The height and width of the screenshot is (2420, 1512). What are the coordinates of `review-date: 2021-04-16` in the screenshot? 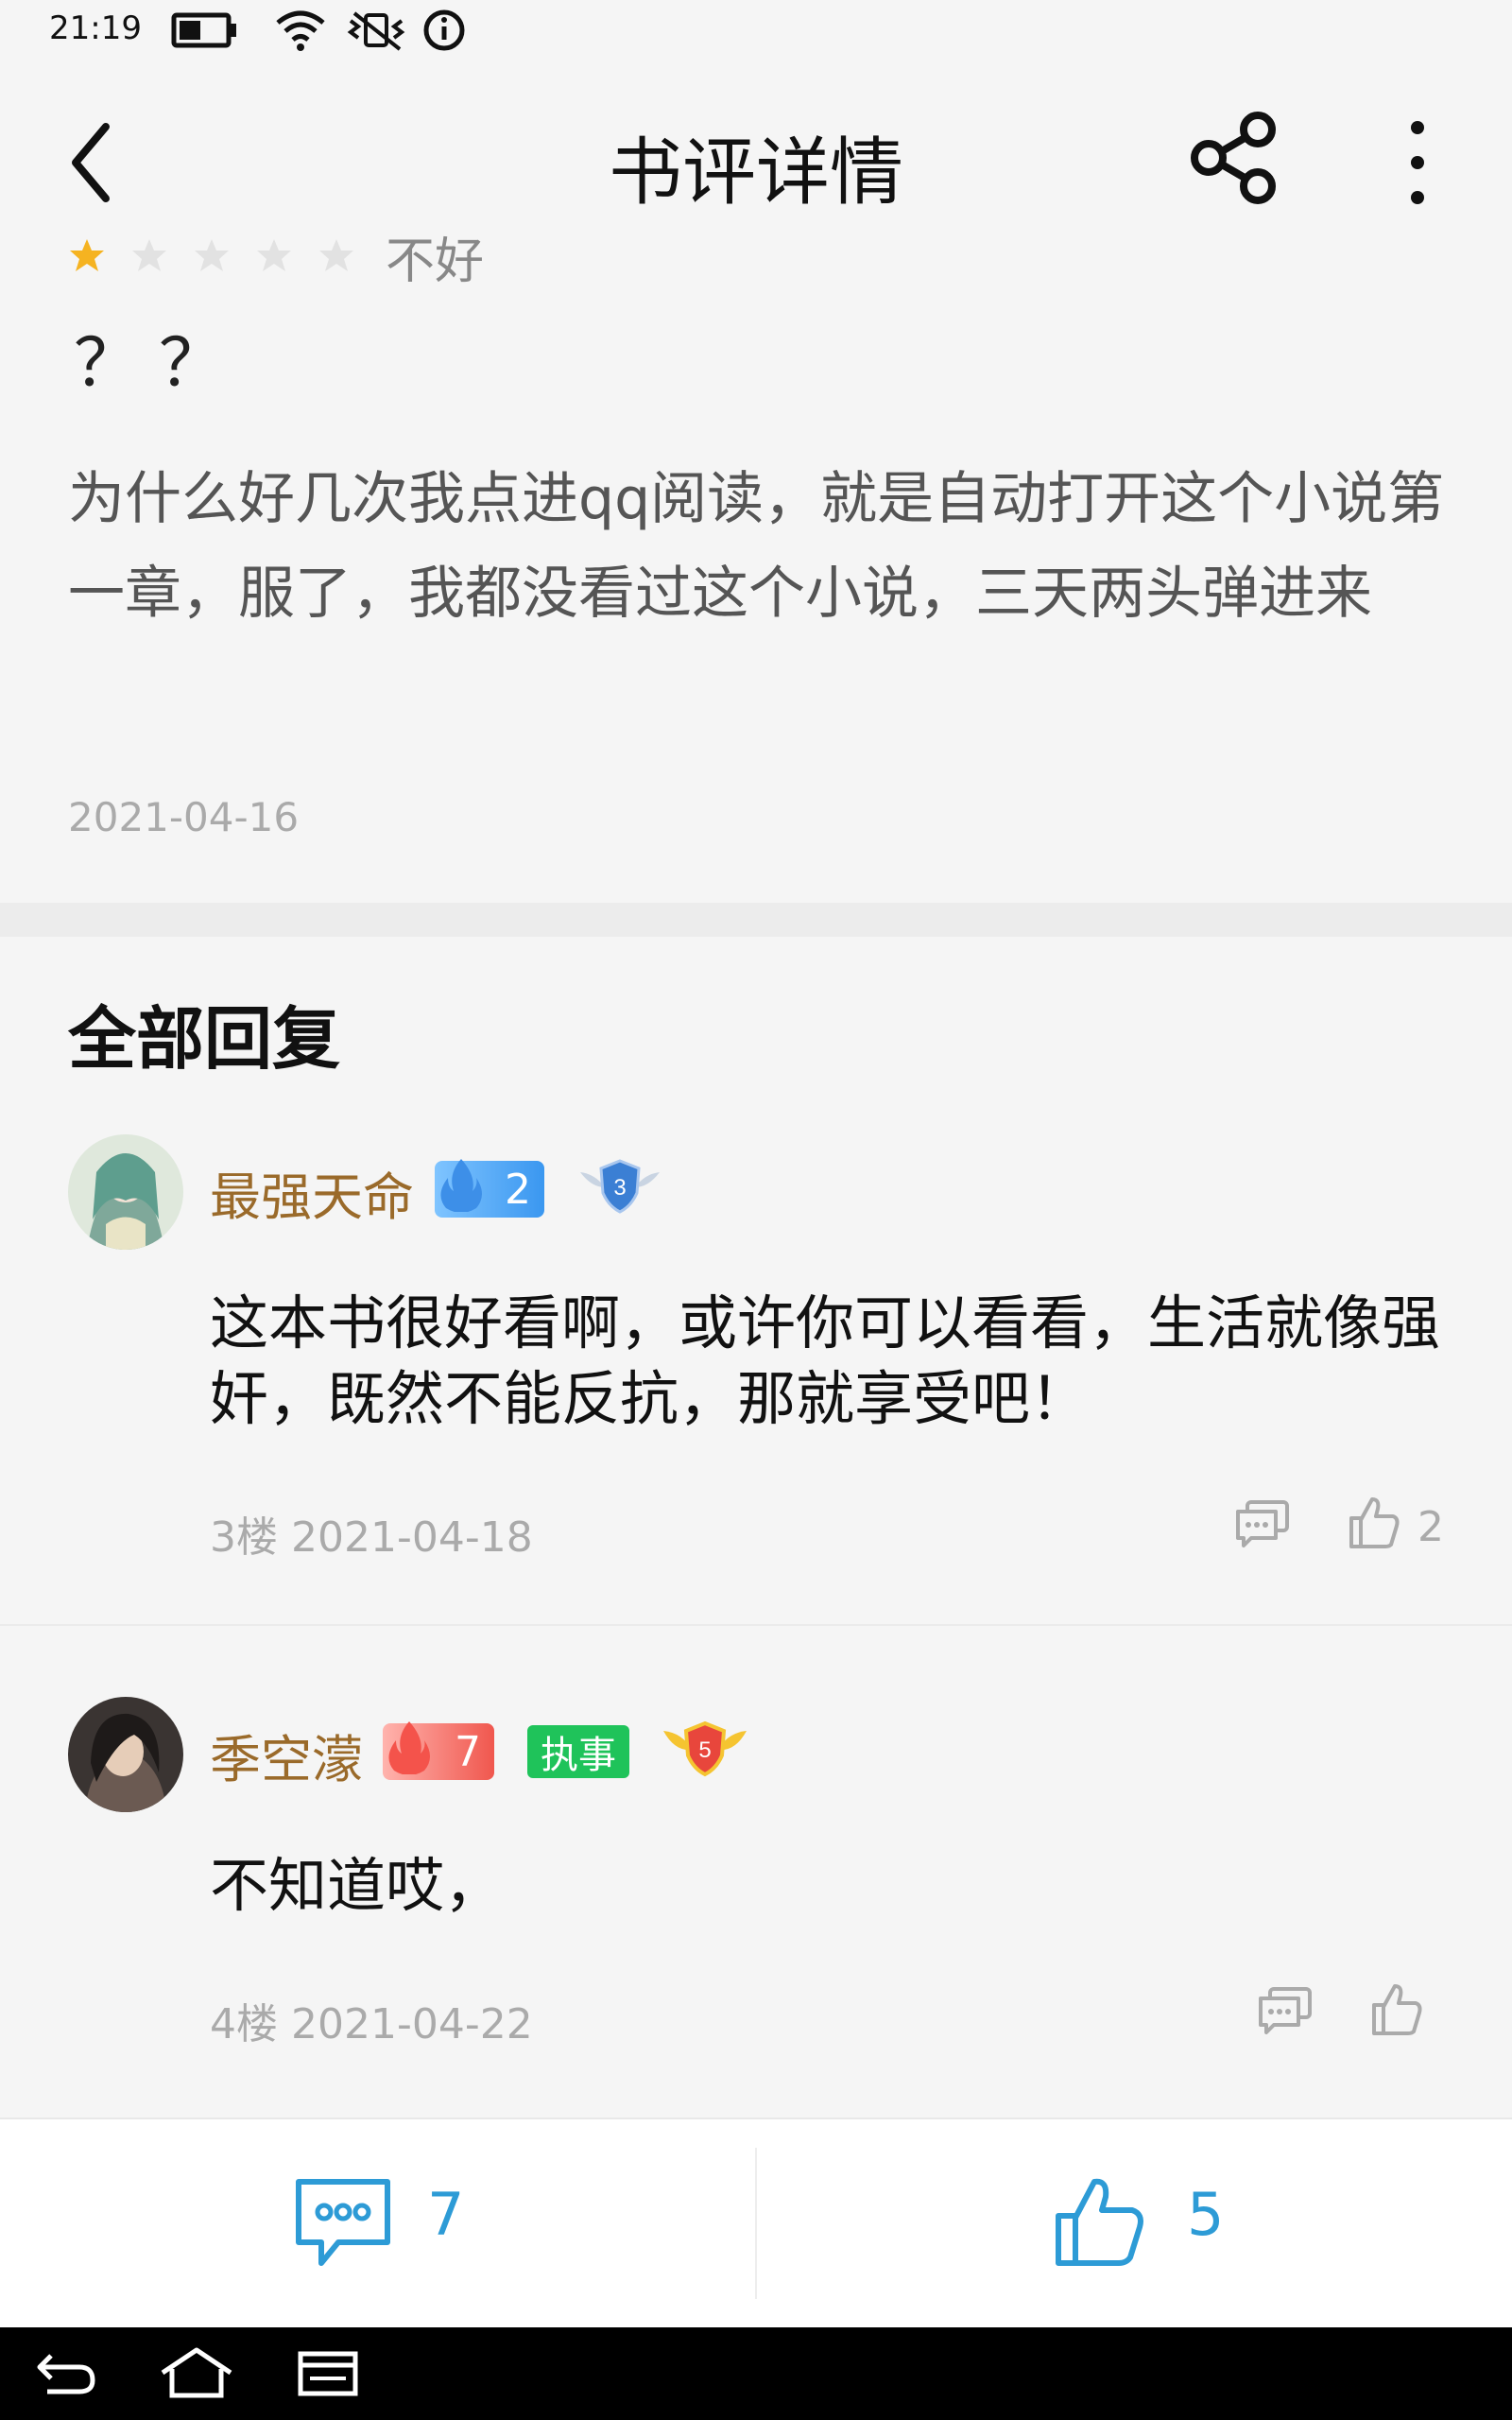 It's located at (184, 817).